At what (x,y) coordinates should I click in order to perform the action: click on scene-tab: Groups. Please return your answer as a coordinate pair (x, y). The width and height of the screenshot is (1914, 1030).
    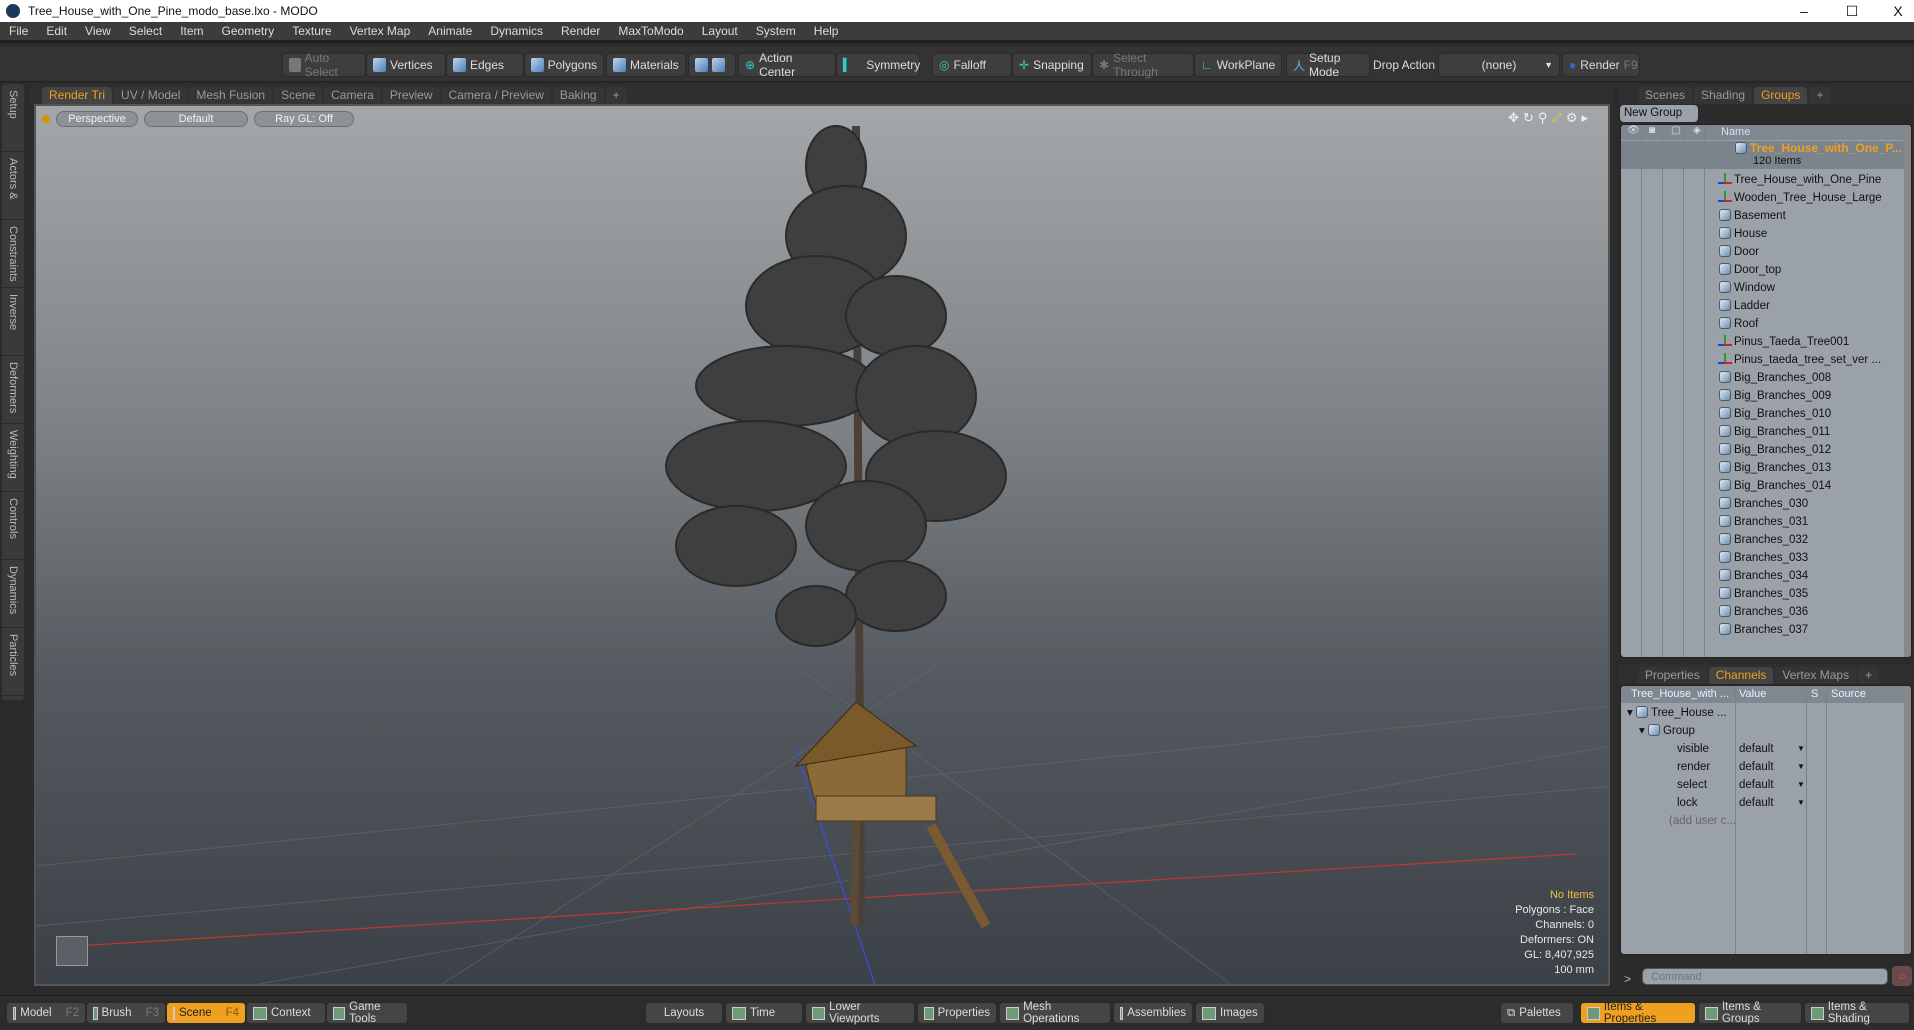
    Looking at the image, I should click on (1781, 95).